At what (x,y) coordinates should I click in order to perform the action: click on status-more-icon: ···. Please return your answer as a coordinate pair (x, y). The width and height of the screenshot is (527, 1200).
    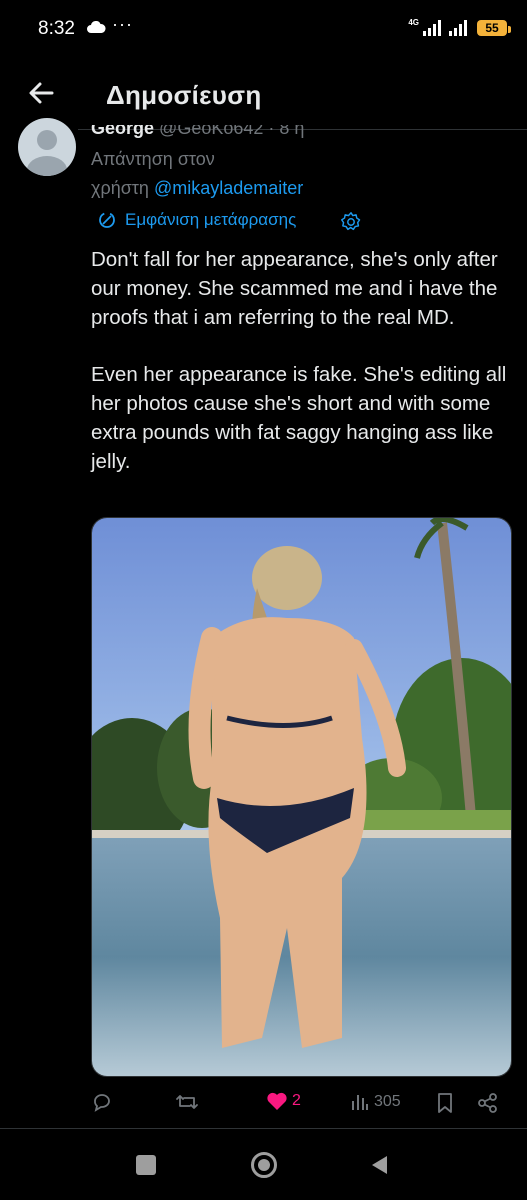
    Looking at the image, I should click on (122, 24).